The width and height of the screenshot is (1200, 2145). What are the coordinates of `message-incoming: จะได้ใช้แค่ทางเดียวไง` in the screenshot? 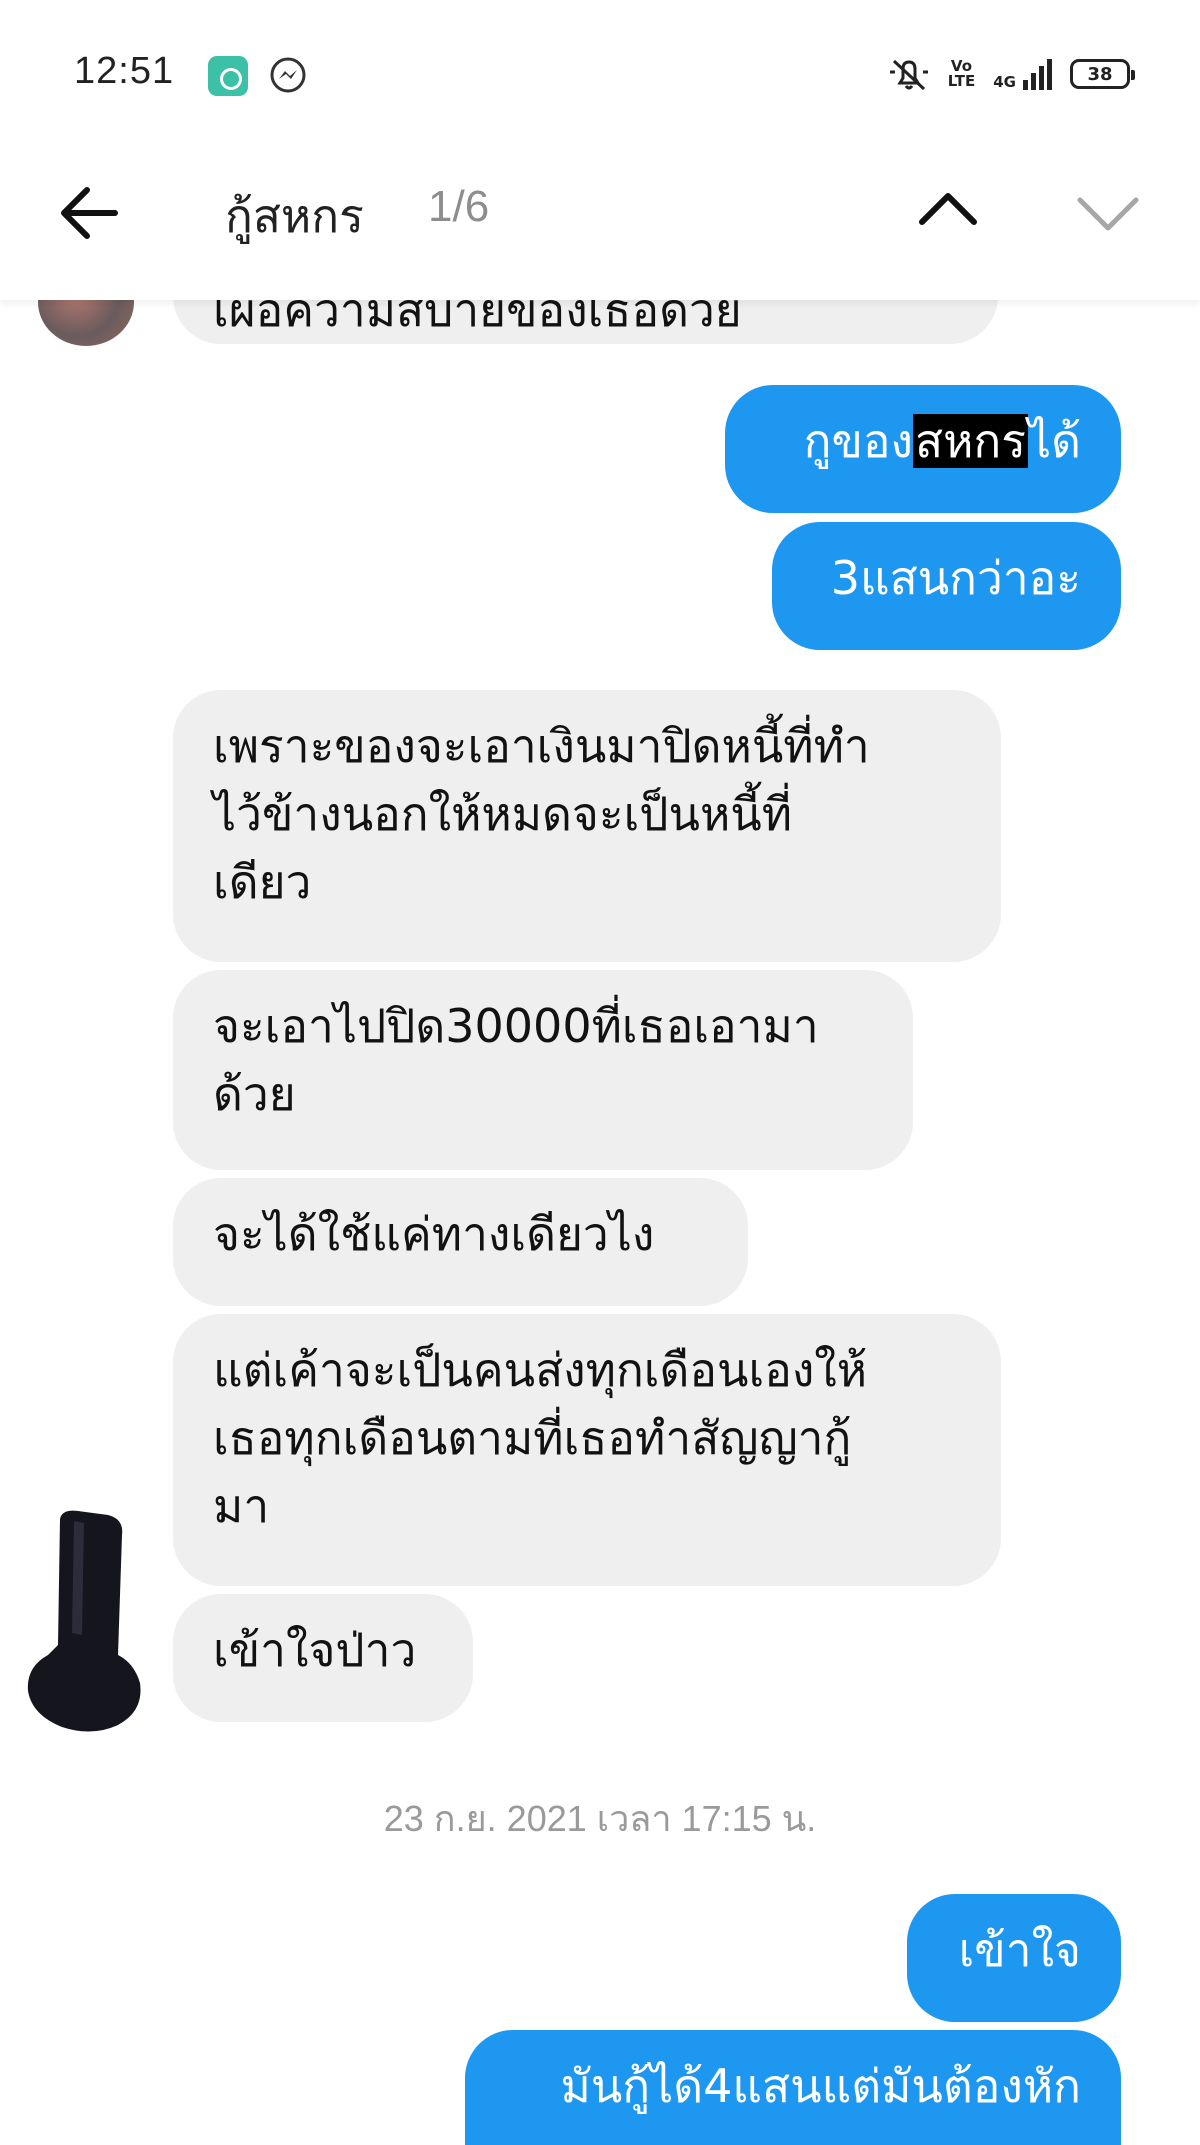 It's located at (460, 1242).